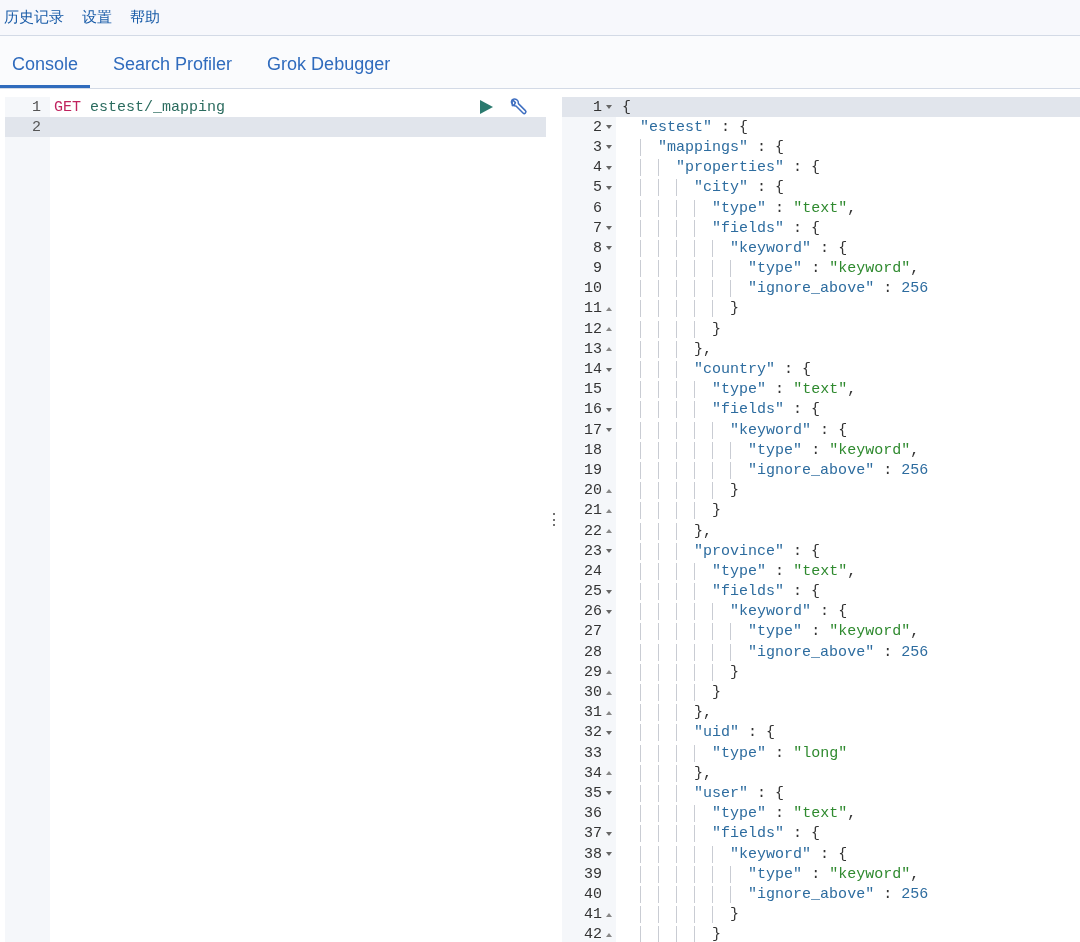  I want to click on line-number: 35, so click(593, 793).